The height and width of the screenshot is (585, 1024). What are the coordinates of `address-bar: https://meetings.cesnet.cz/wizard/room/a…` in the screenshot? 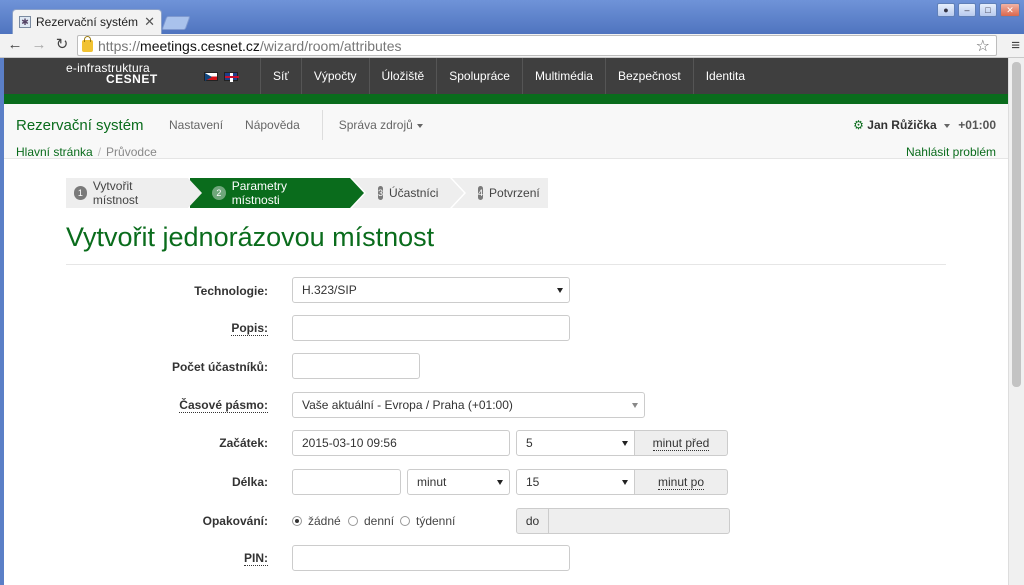 It's located at (537, 45).